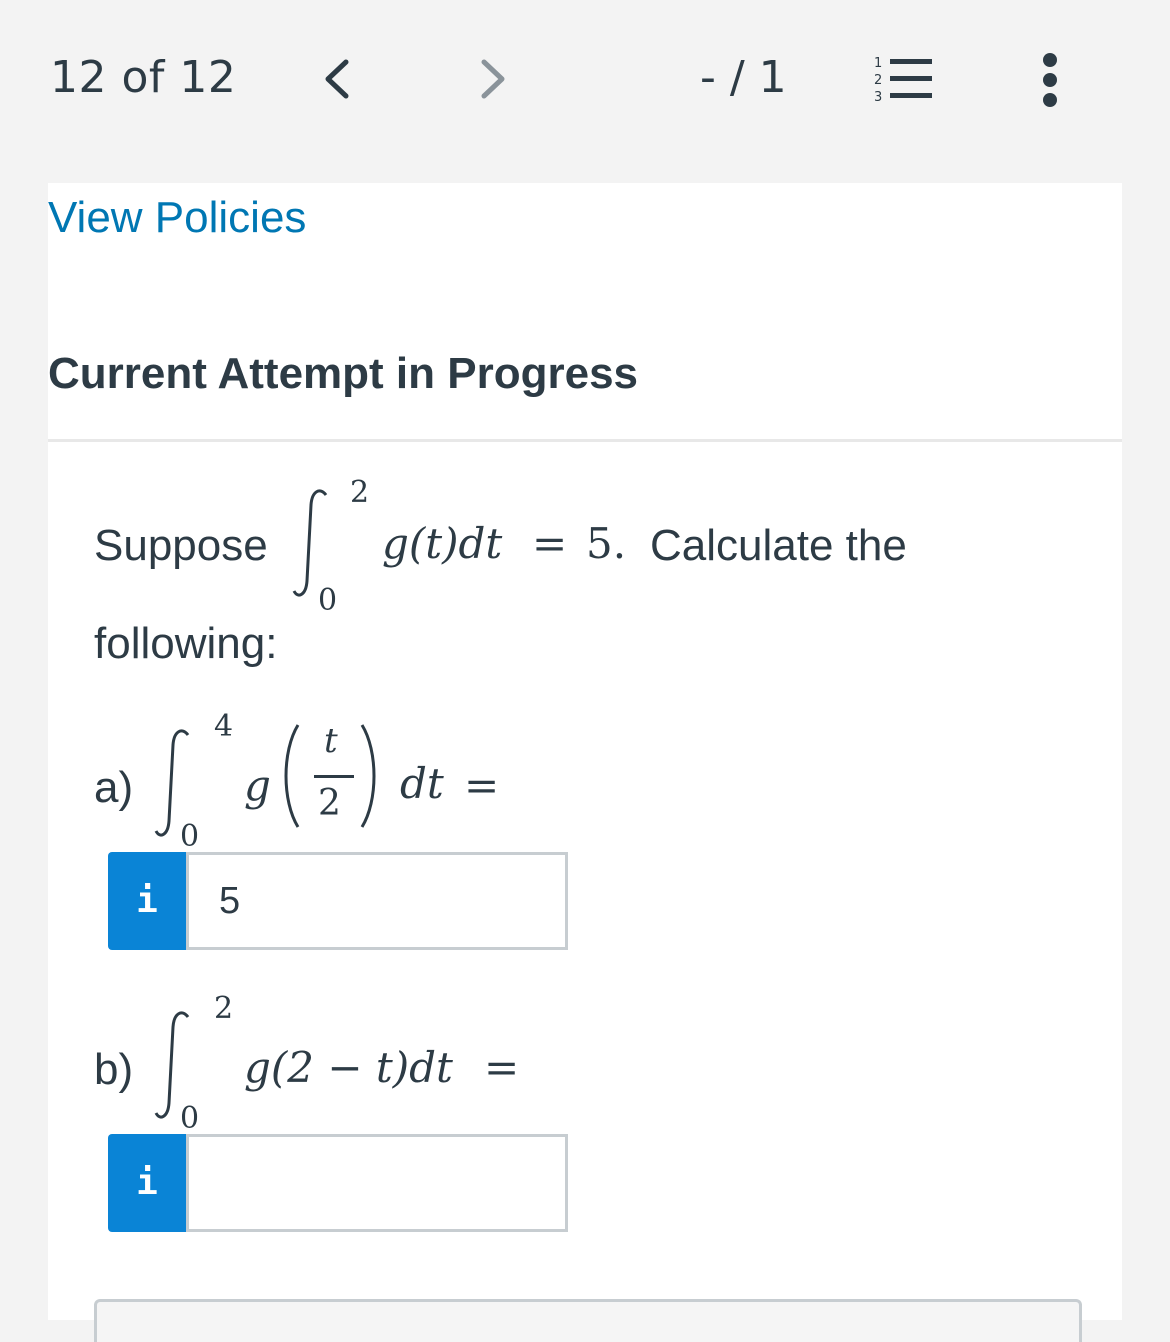  What do you see at coordinates (878, 96) in the screenshot?
I see `svg-text: 3` at bounding box center [878, 96].